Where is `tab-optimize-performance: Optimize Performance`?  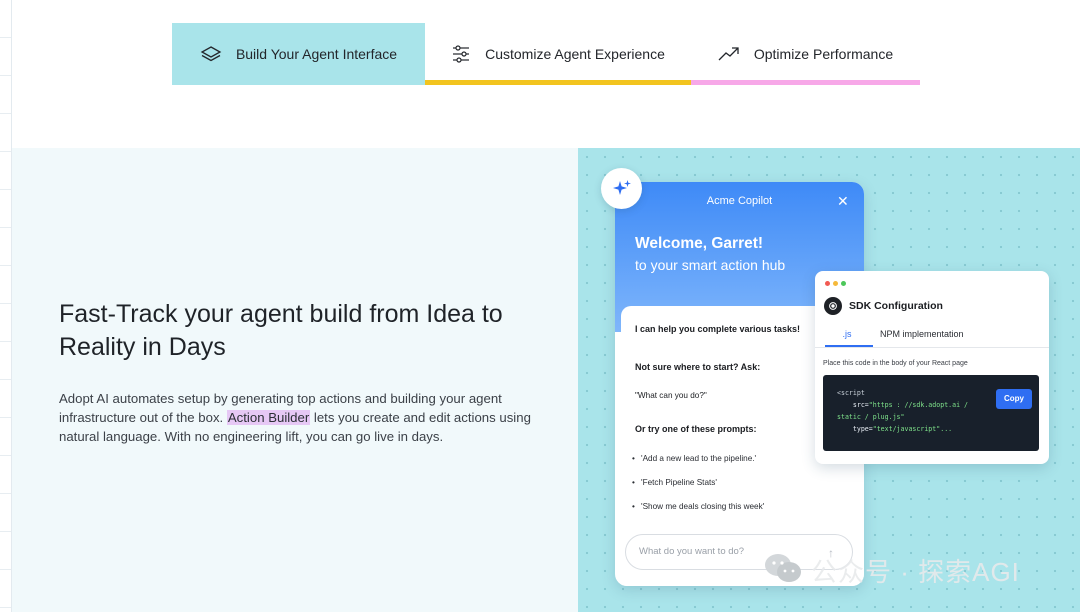
tab-optimize-performance: Optimize Performance is located at coordinates (805, 54).